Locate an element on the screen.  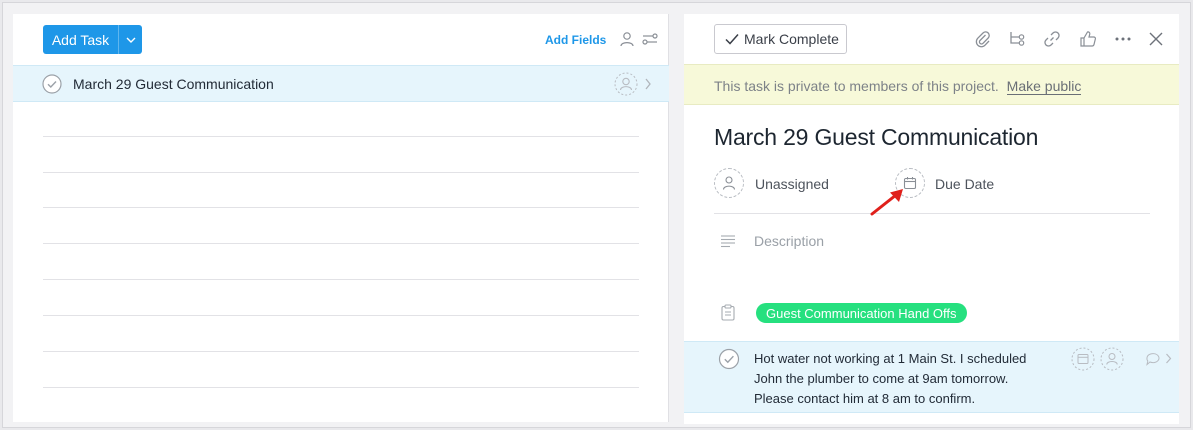
description-lines-icon is located at coordinates (728, 241).